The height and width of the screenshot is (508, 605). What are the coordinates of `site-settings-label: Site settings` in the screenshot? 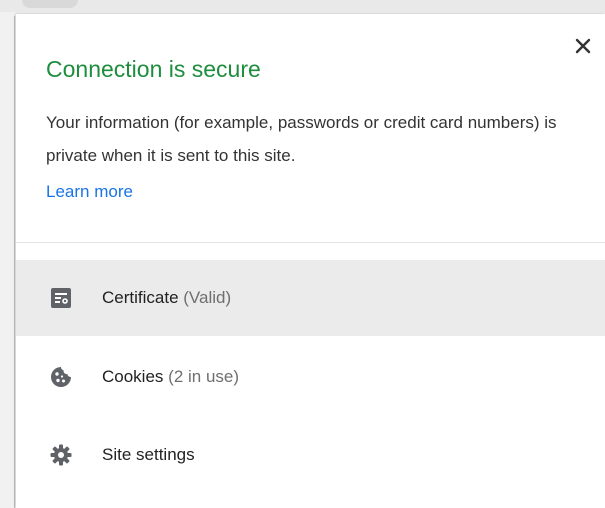 It's located at (148, 454).